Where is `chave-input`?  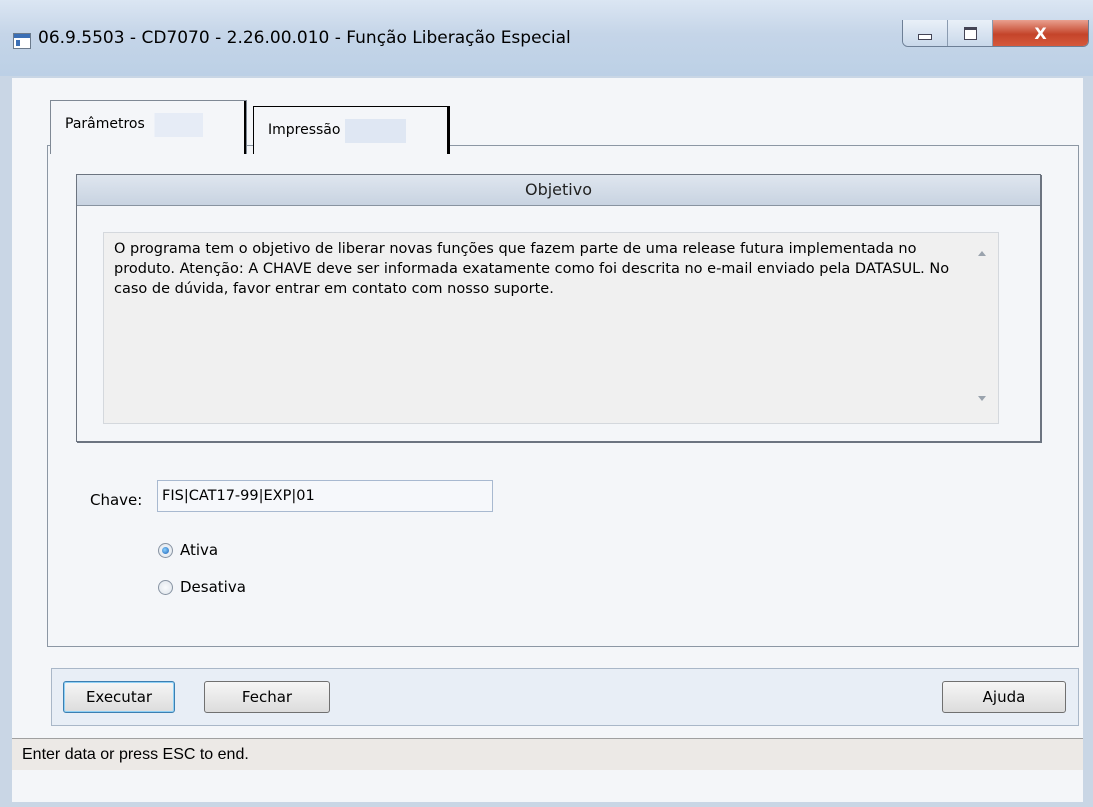 chave-input is located at coordinates (325, 496).